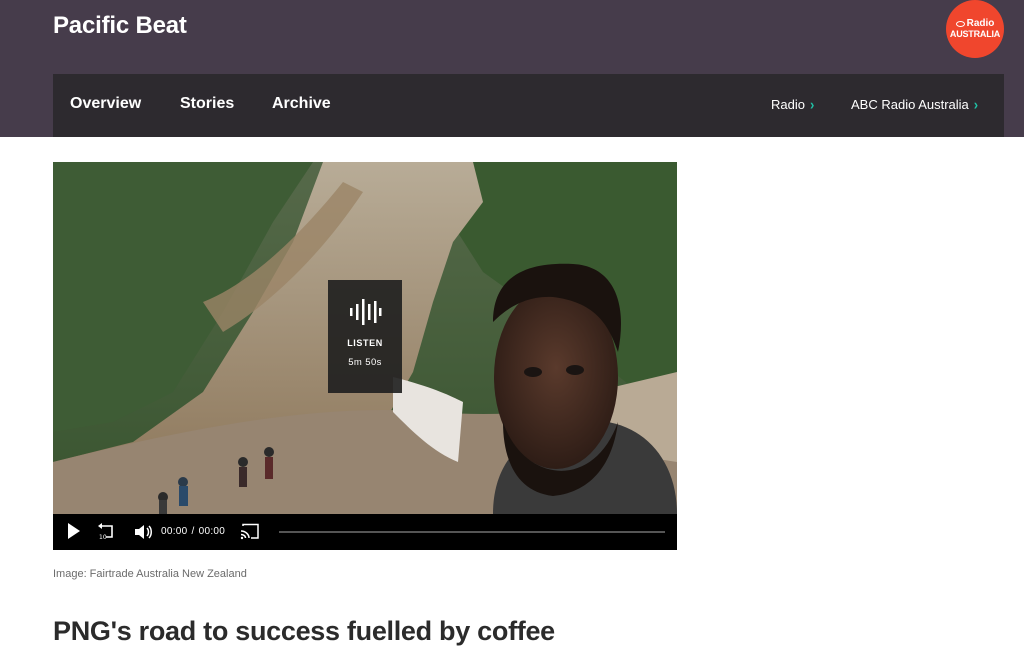  I want to click on nav-link-abc-radio-australia: ABC Radio Australia ›, so click(915, 104).